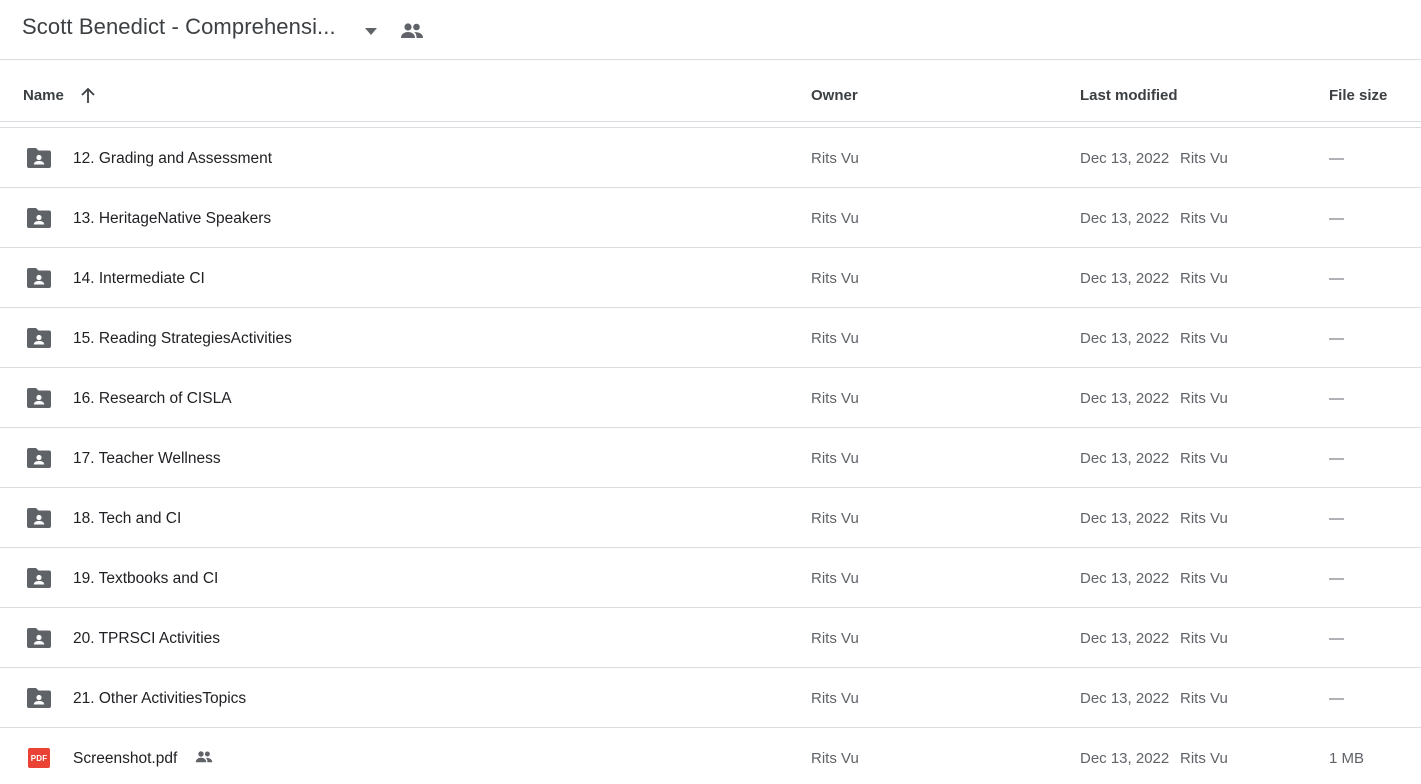 The width and height of the screenshot is (1421, 784). I want to click on file-name: 18. Tech and CI, so click(127, 518).